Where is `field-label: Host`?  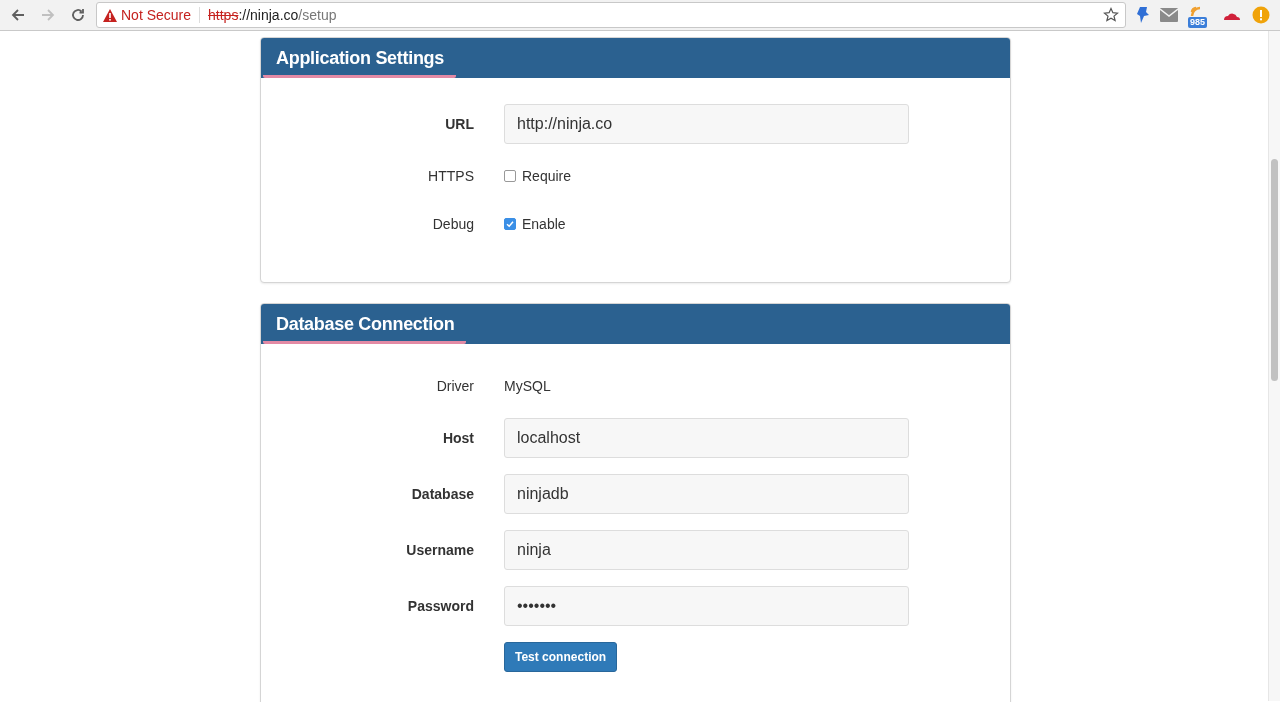
field-label: Host is located at coordinates (458, 438).